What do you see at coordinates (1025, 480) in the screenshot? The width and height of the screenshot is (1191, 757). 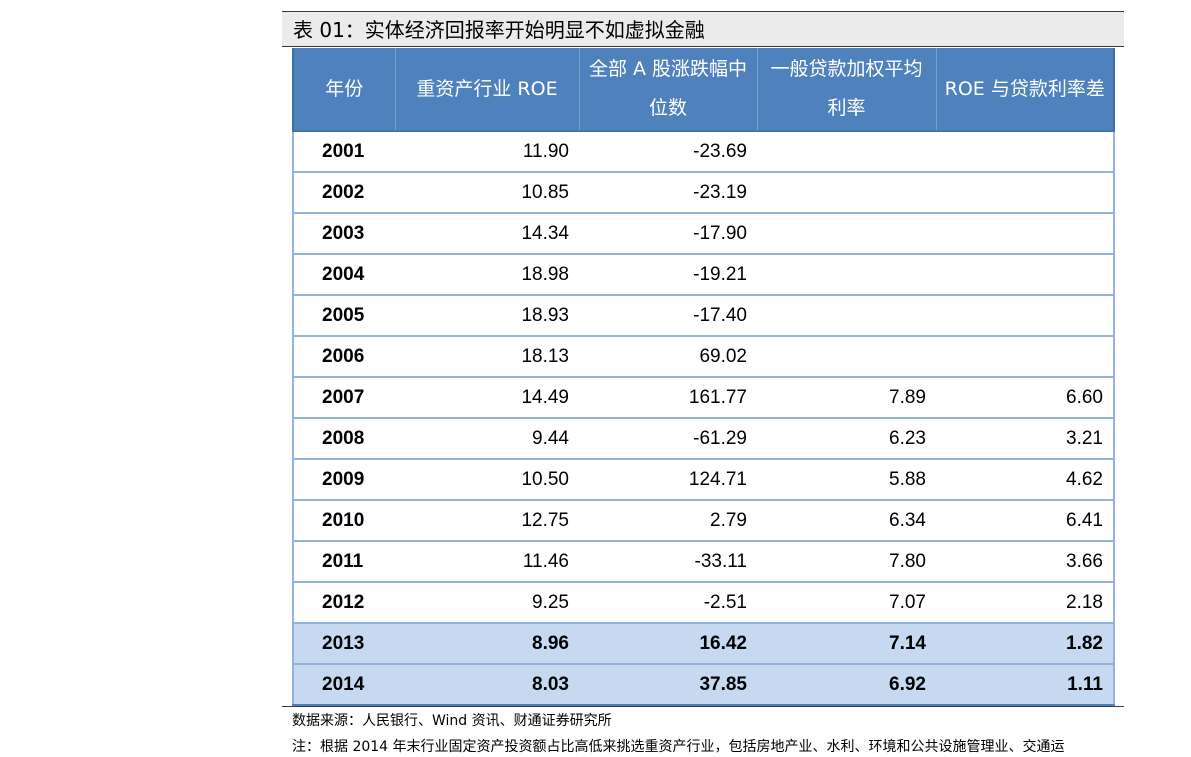 I see `cell-spread: 4.62` at bounding box center [1025, 480].